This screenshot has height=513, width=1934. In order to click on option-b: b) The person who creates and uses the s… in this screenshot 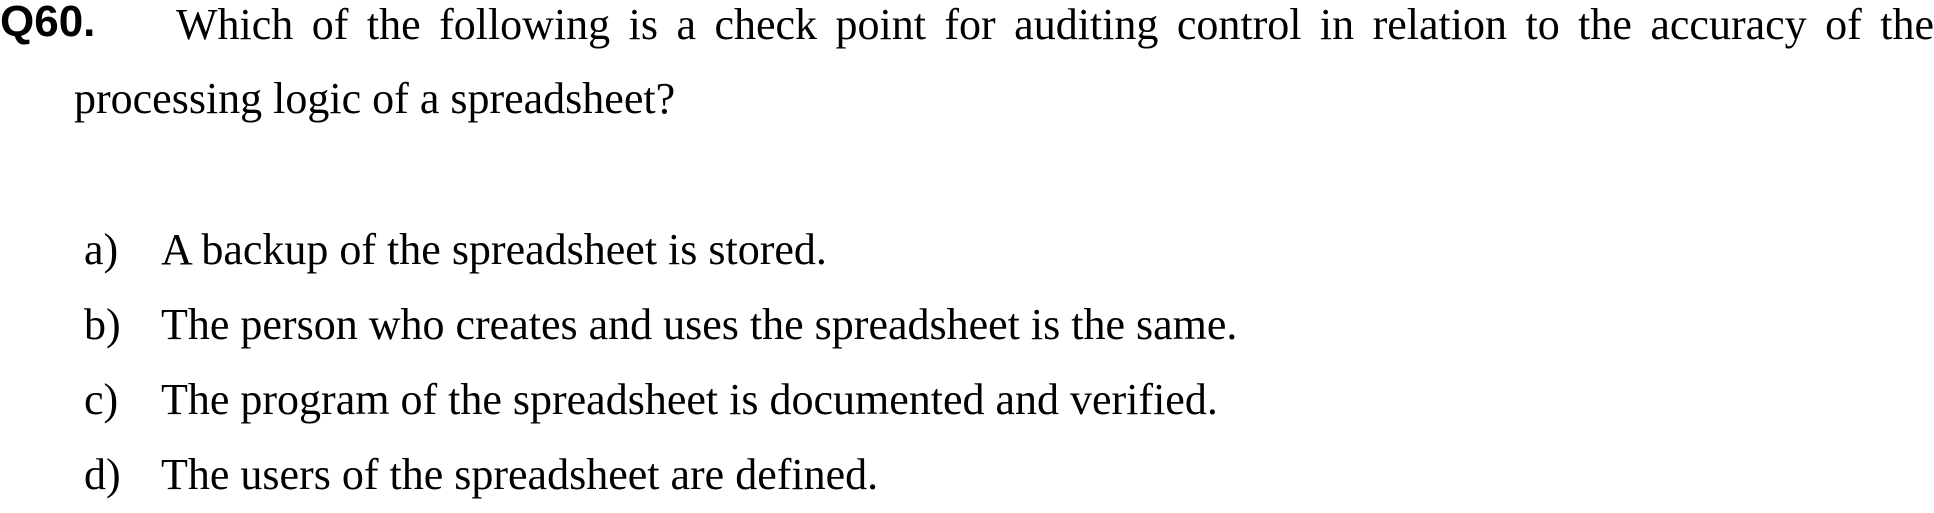, I will do `click(660, 325)`.